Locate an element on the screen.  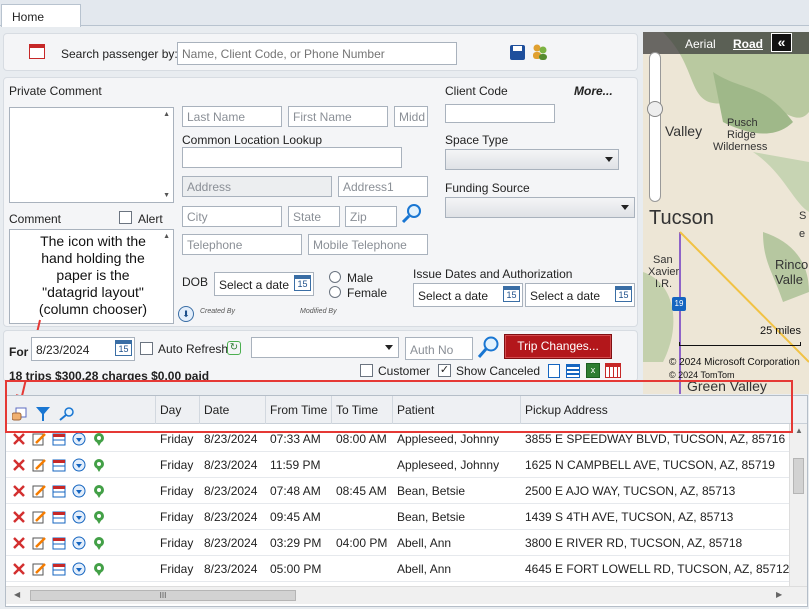
show-canceled-checkbox: ✓ is located at coordinates (444, 370).